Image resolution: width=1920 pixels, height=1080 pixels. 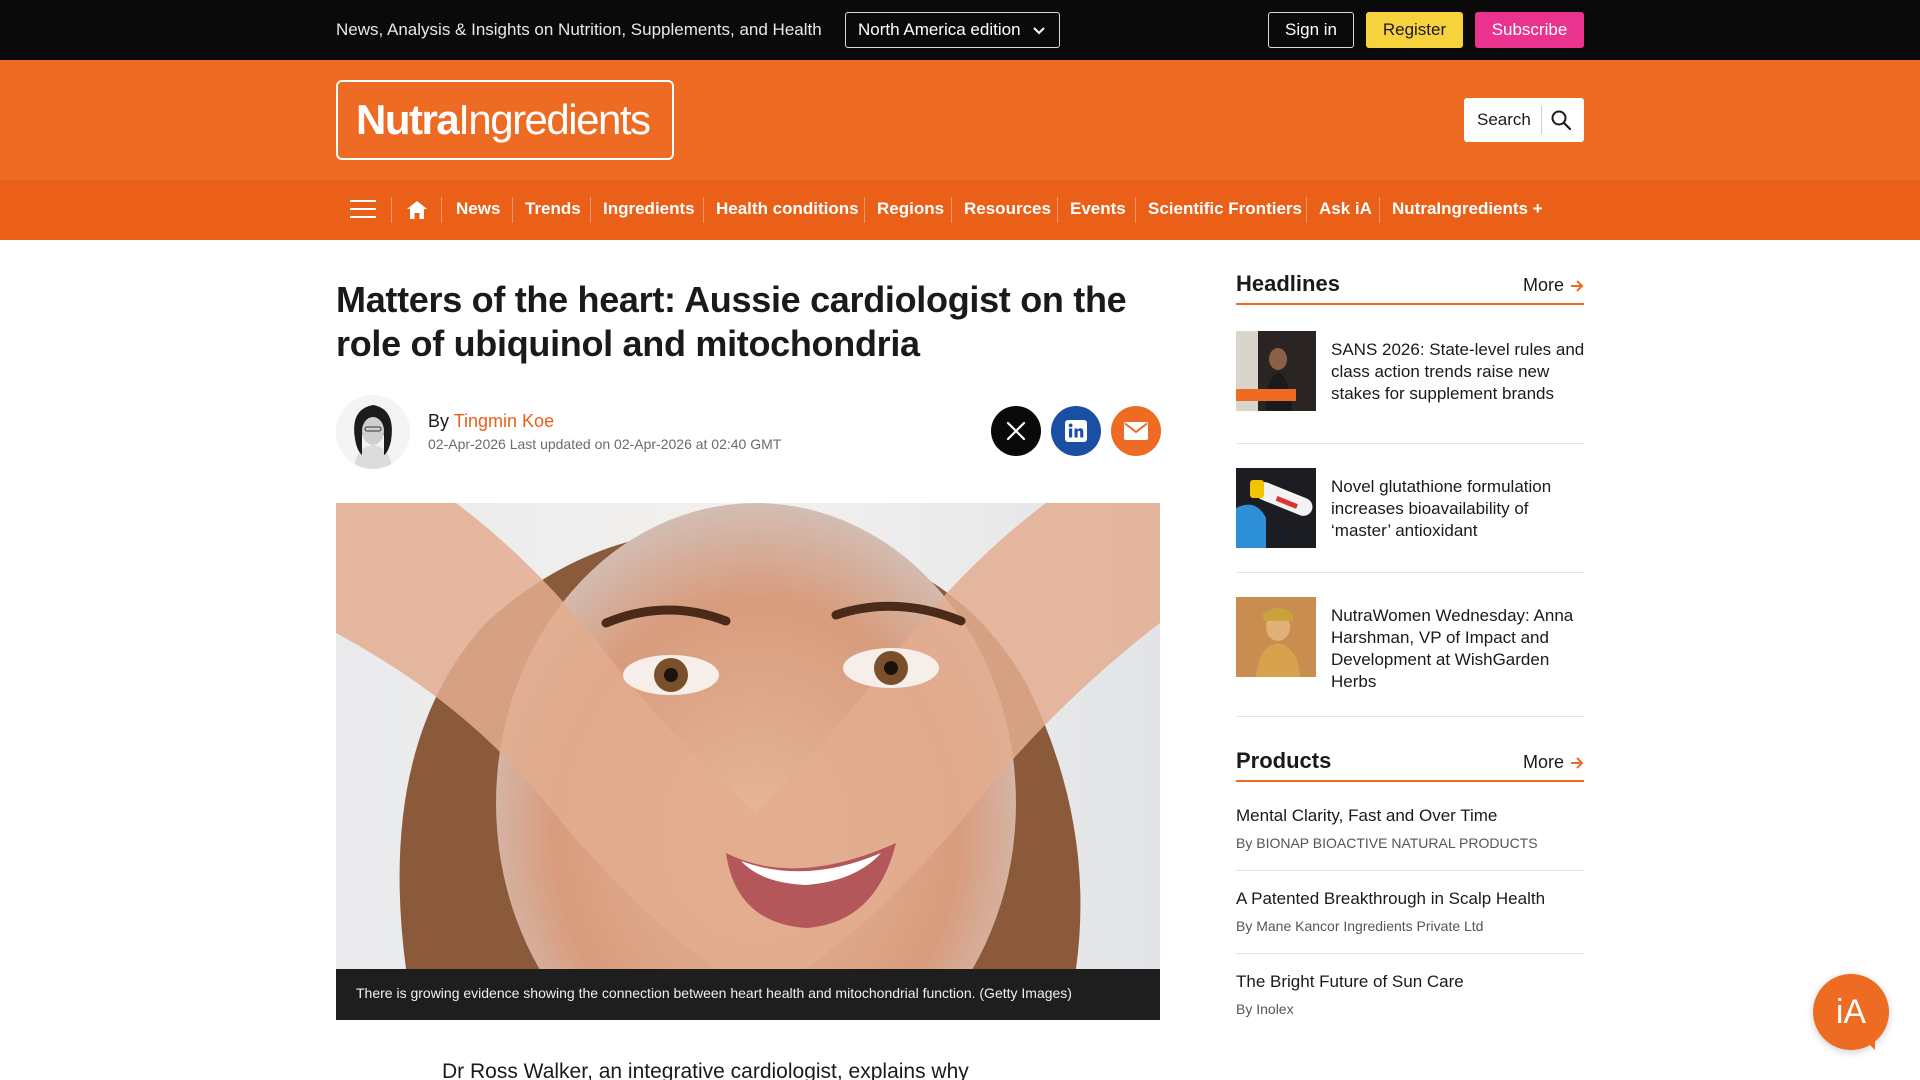 I want to click on logo-light-text: Ingredients, so click(x=554, y=119).